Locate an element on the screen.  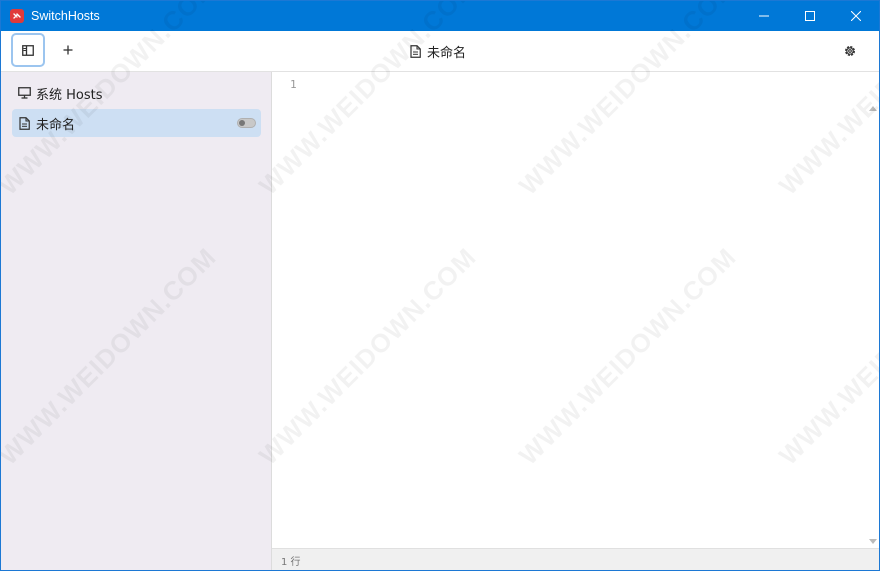
line-count-status: 1 行 is located at coordinates (291, 562).